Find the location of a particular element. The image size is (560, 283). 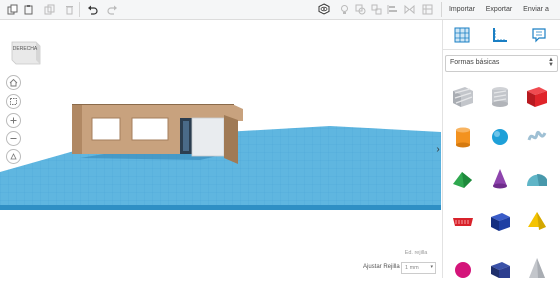

zoom-out-button is located at coordinates (13, 138).